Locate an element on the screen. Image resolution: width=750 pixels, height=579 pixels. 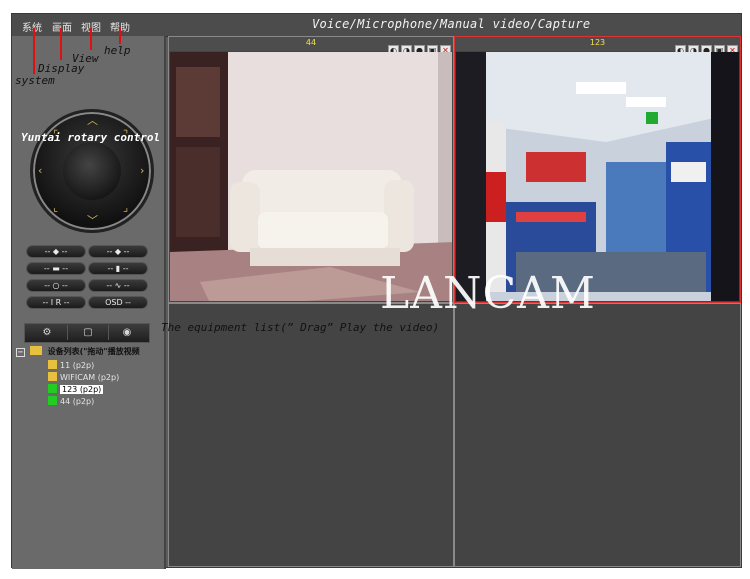
osd-button: OSD -- is located at coordinates (118, 302).